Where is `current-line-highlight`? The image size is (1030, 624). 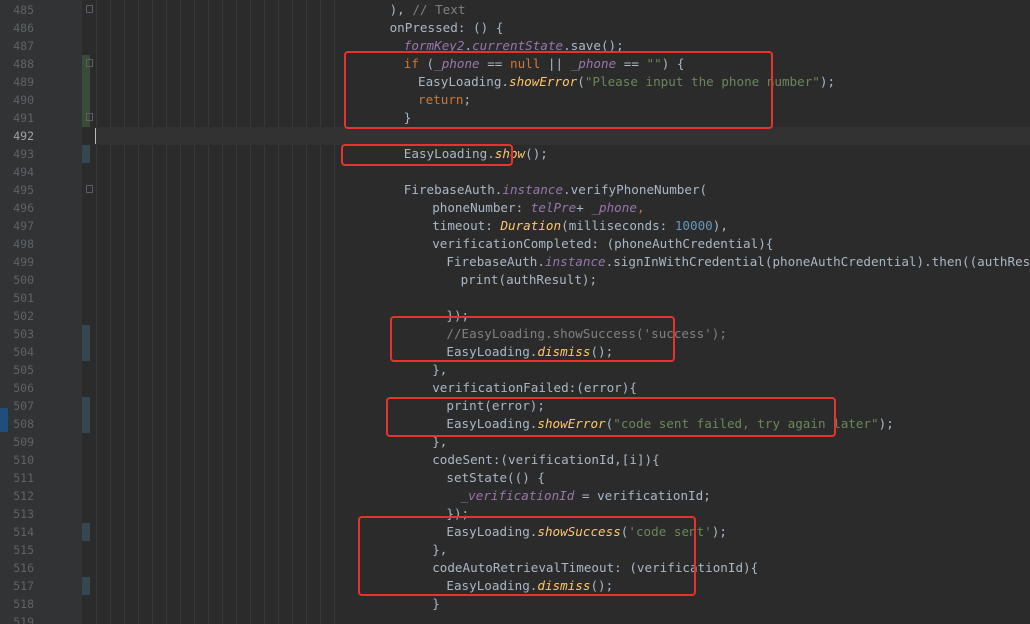
current-line-highlight is located at coordinates (563, 136).